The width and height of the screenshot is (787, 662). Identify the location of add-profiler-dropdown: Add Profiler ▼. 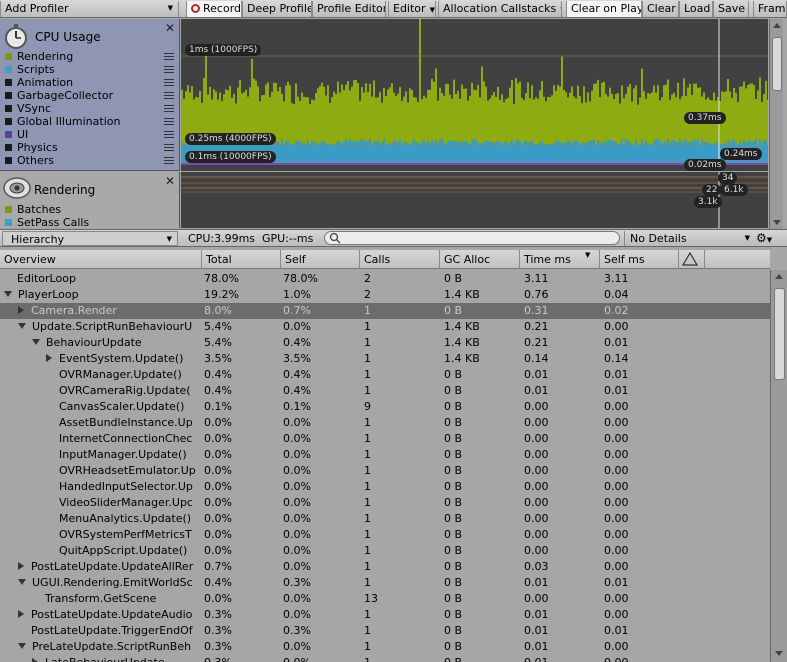
(89, 9).